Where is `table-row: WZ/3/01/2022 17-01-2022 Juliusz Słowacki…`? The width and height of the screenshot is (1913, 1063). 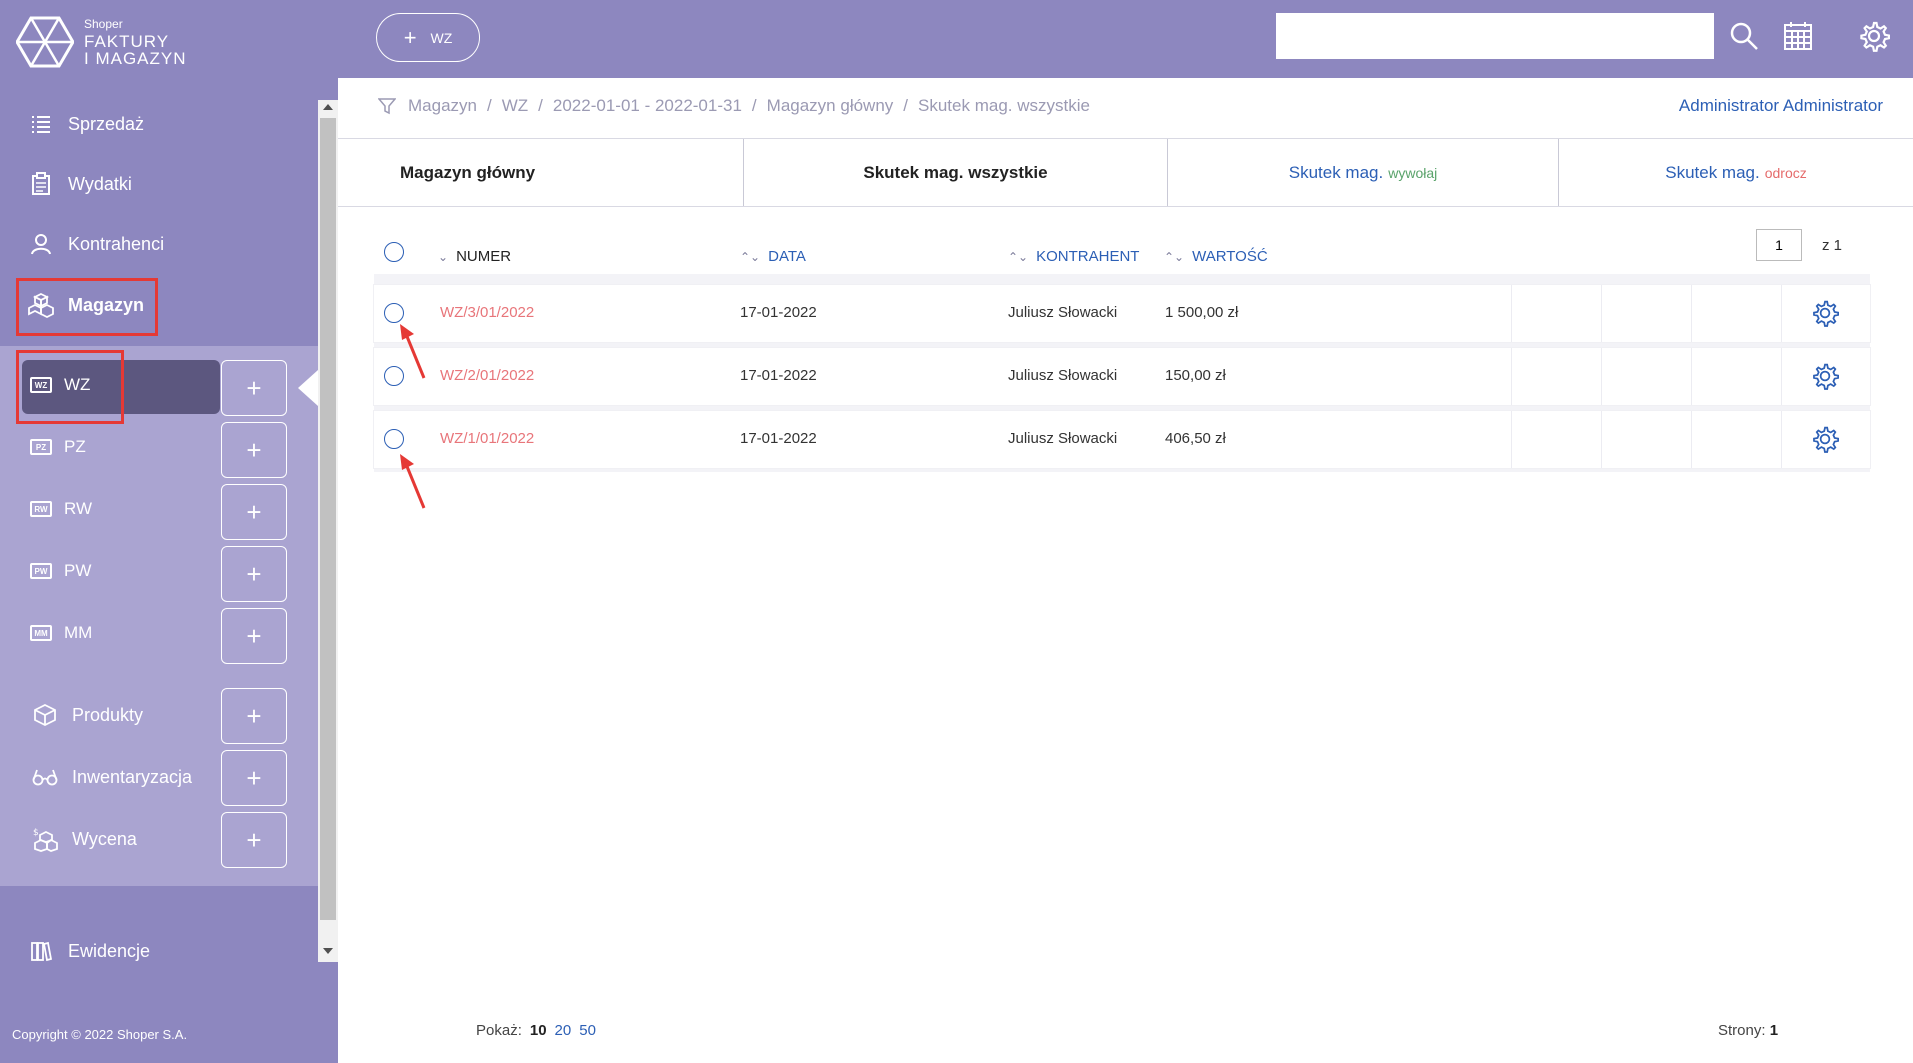
table-row: WZ/3/01/2022 17-01-2022 Juliusz Słowacki… is located at coordinates (1122, 313).